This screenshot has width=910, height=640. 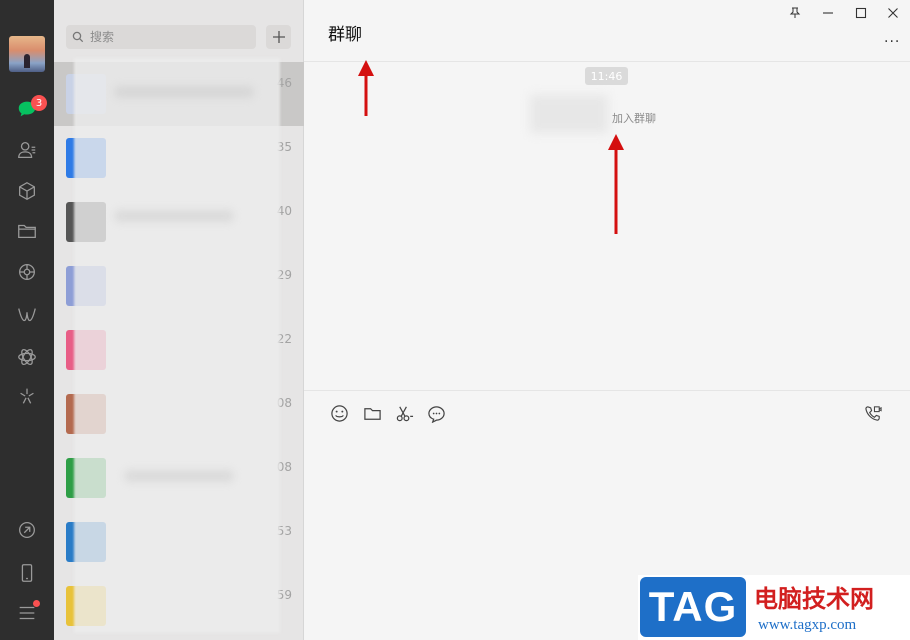 I want to click on menu-dot-badge, so click(x=36, y=603).